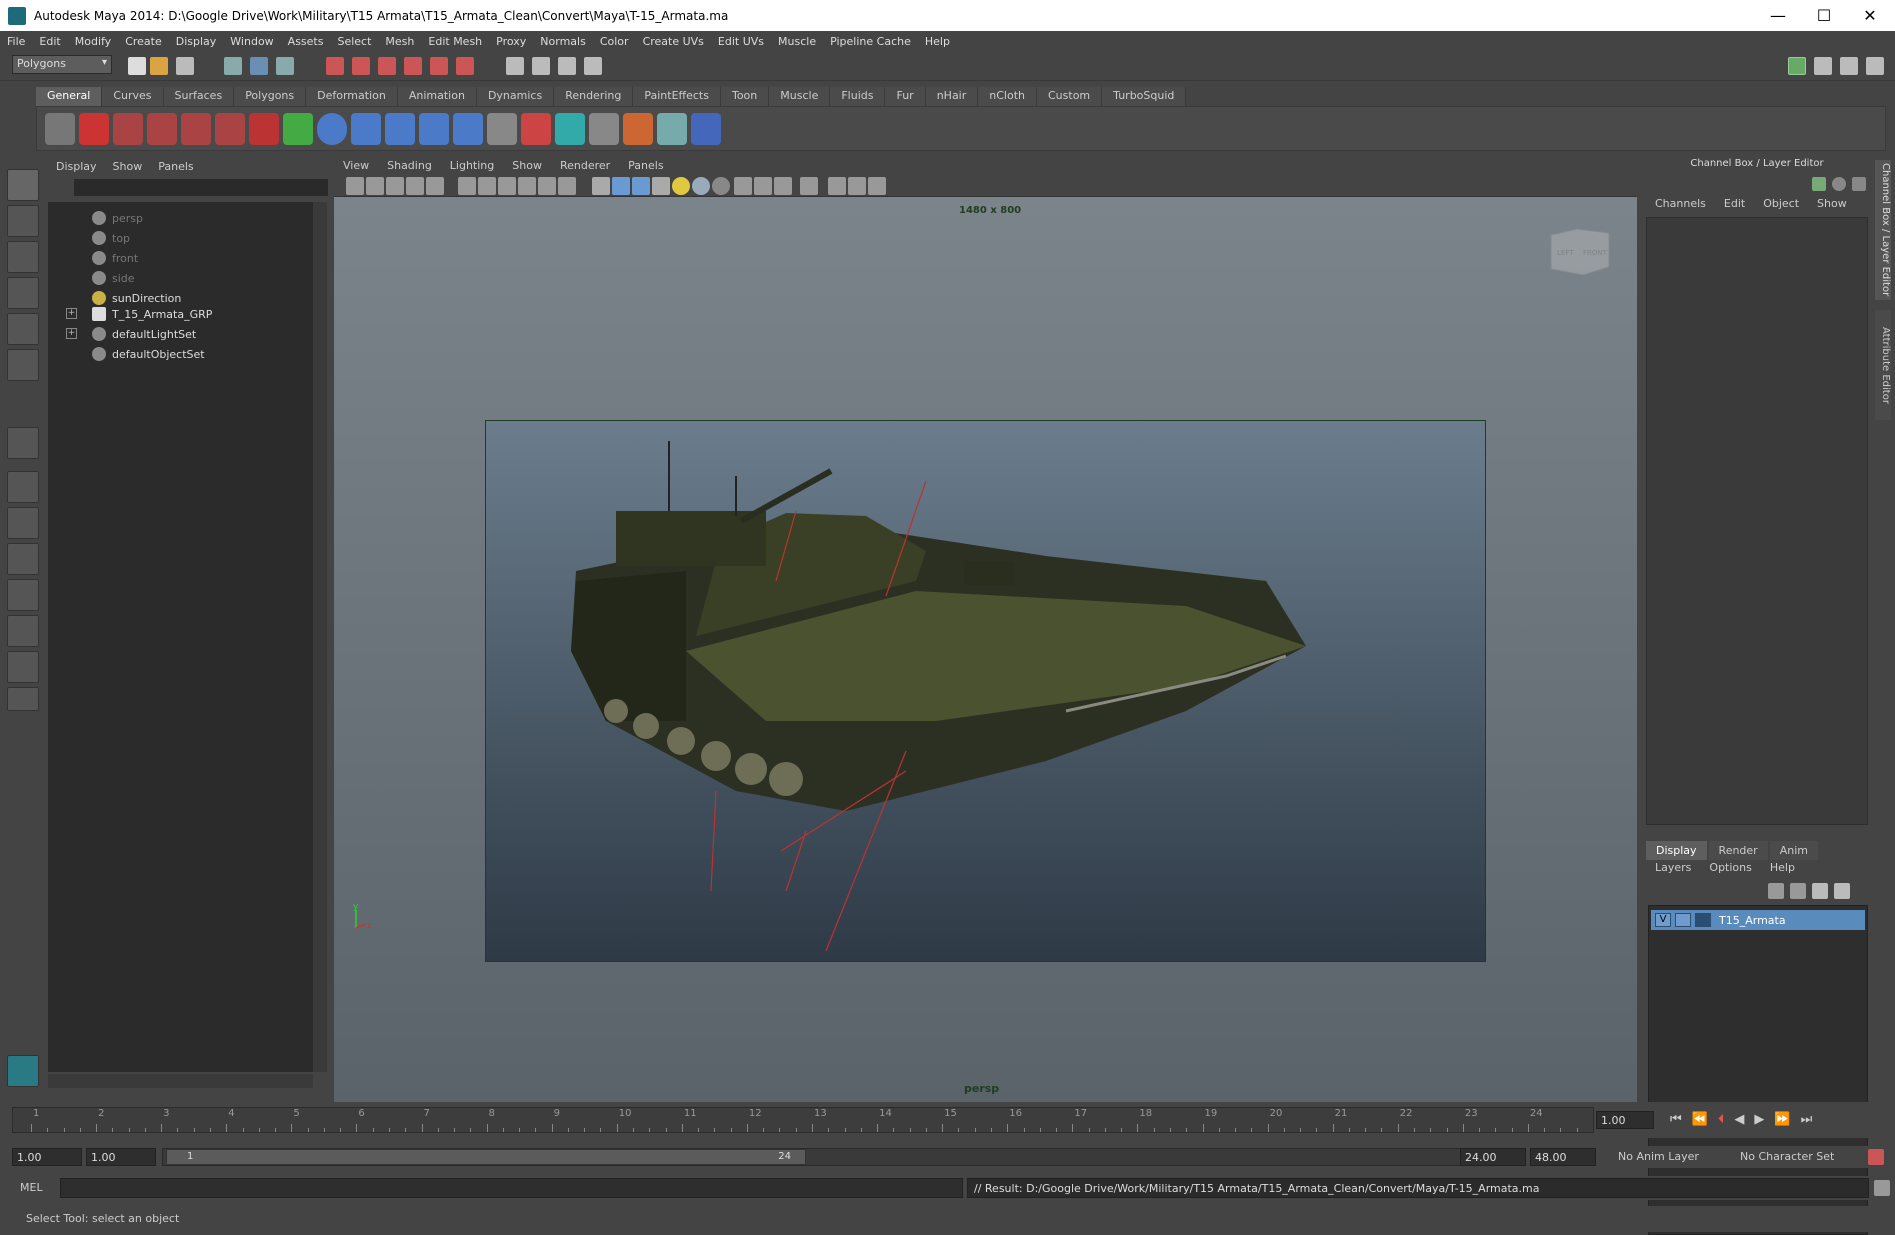  I want to click on viewport-menu-show: Show, so click(527, 165).